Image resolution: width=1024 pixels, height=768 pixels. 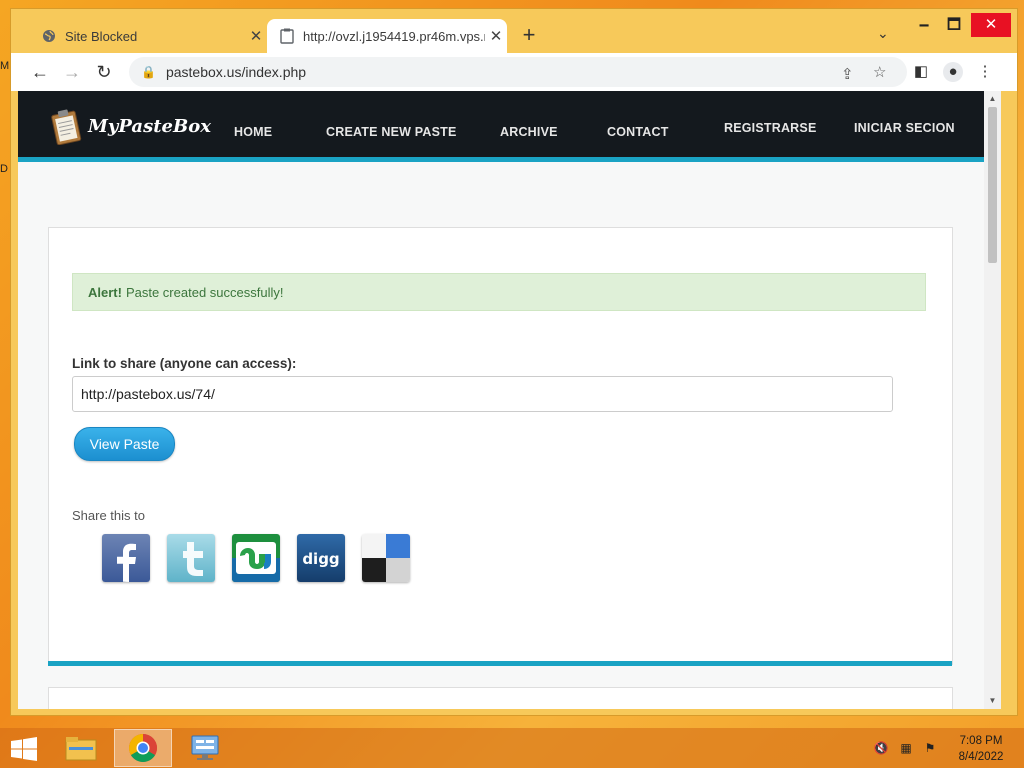 I want to click on scroll-down-arrow-icon: ▼, so click(x=992, y=700).